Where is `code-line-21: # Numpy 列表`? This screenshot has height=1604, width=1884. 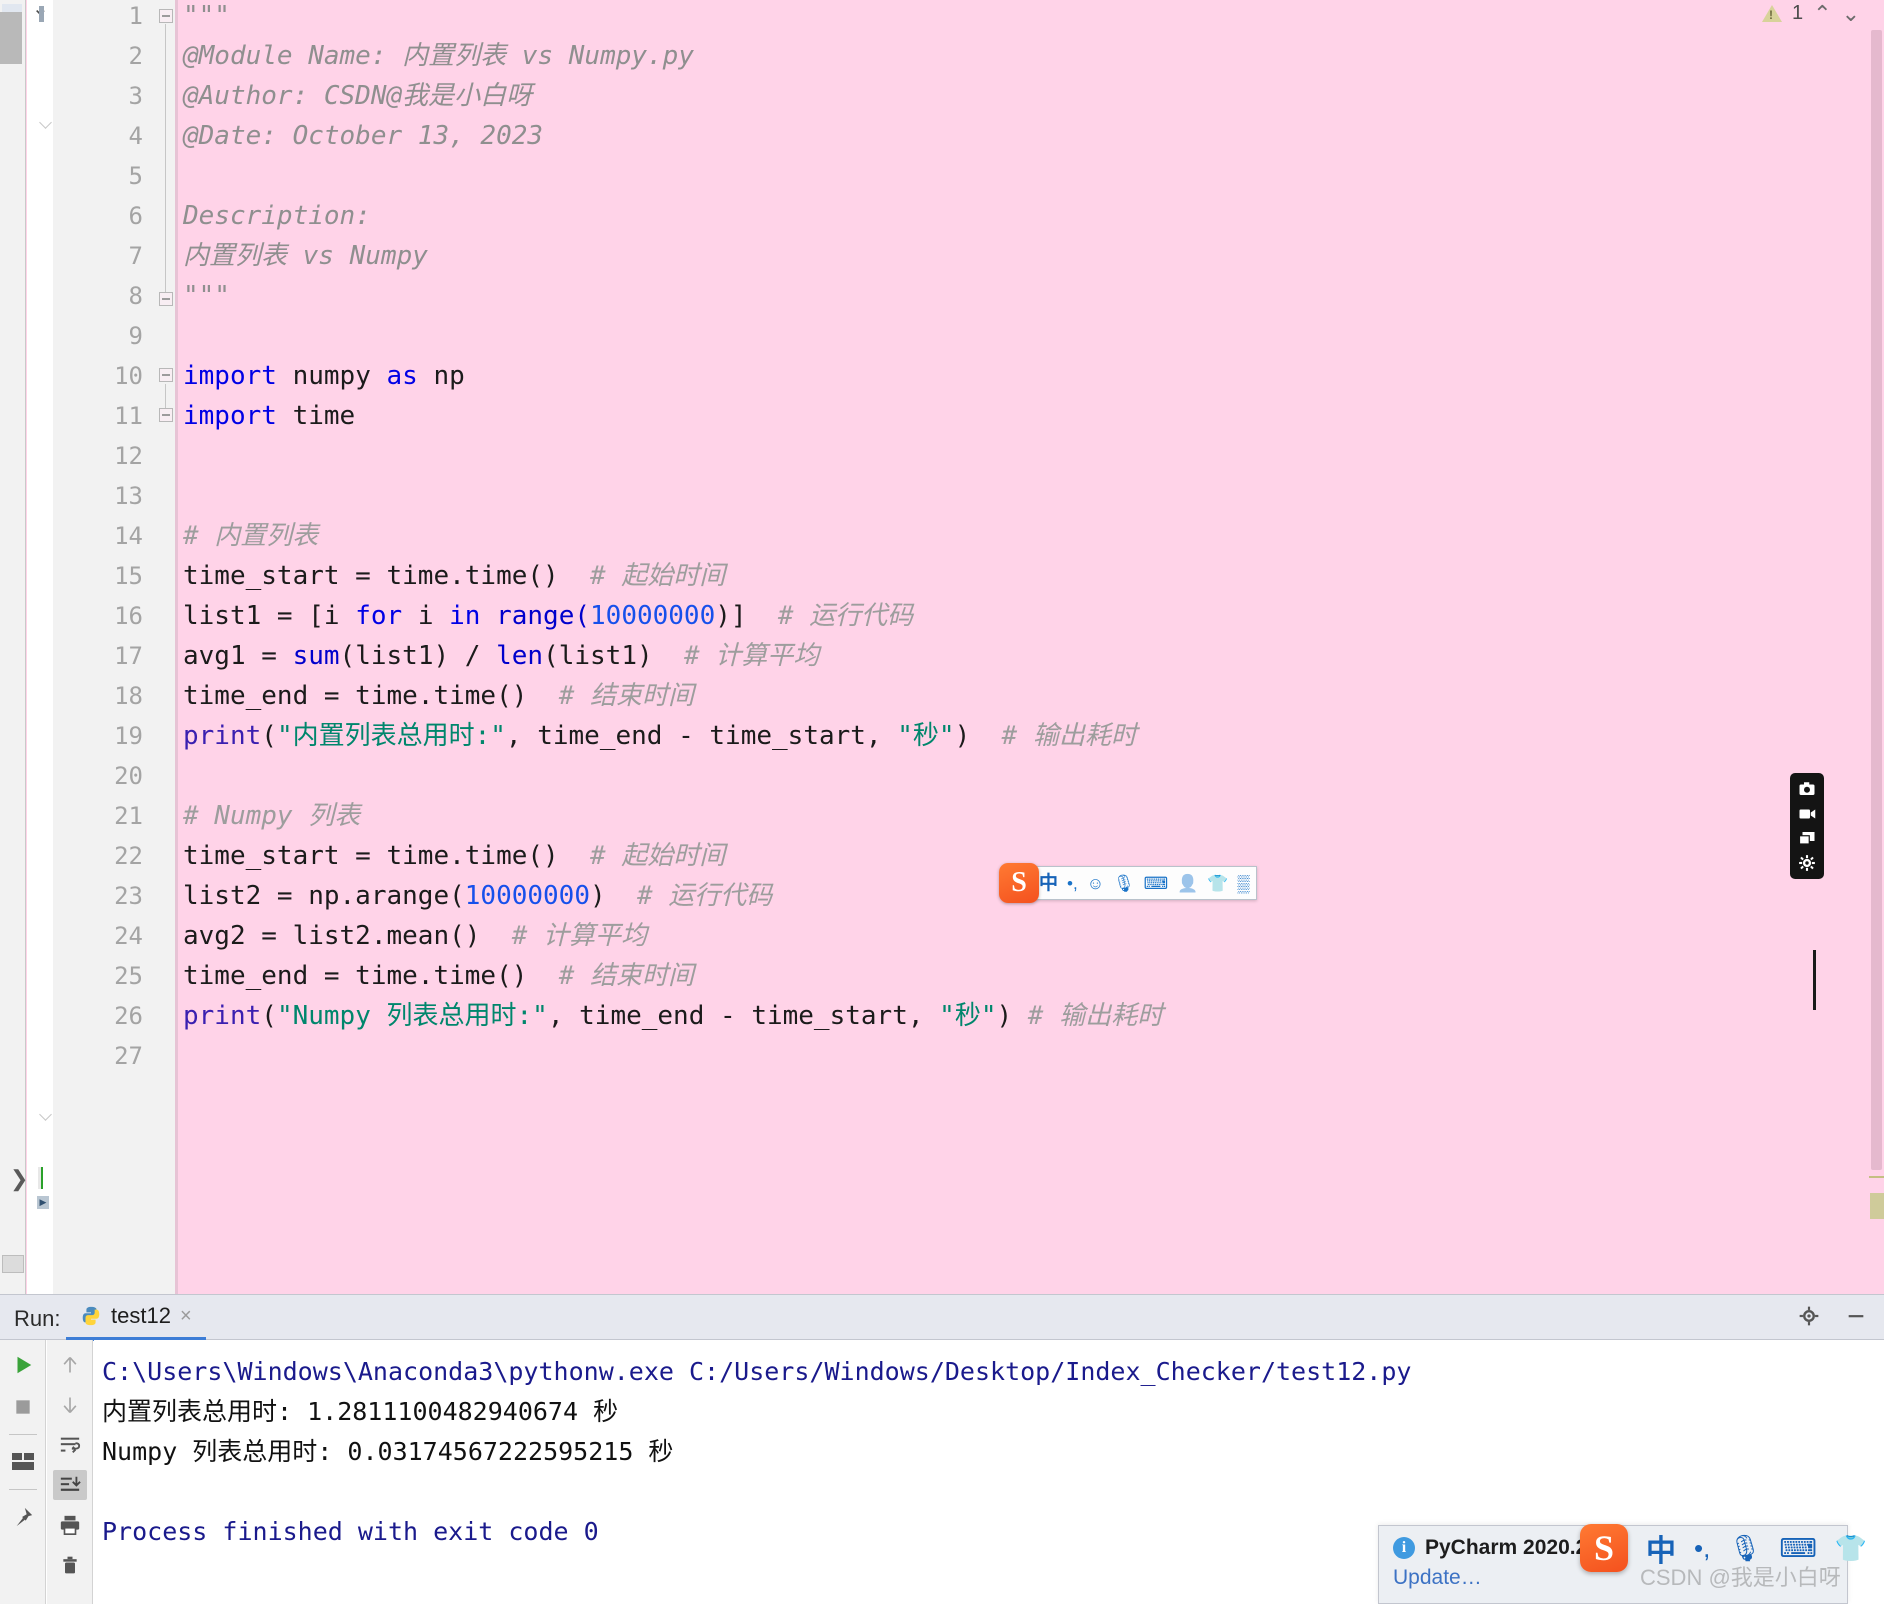 code-line-21: # Numpy 列表 is located at coordinates (271, 816).